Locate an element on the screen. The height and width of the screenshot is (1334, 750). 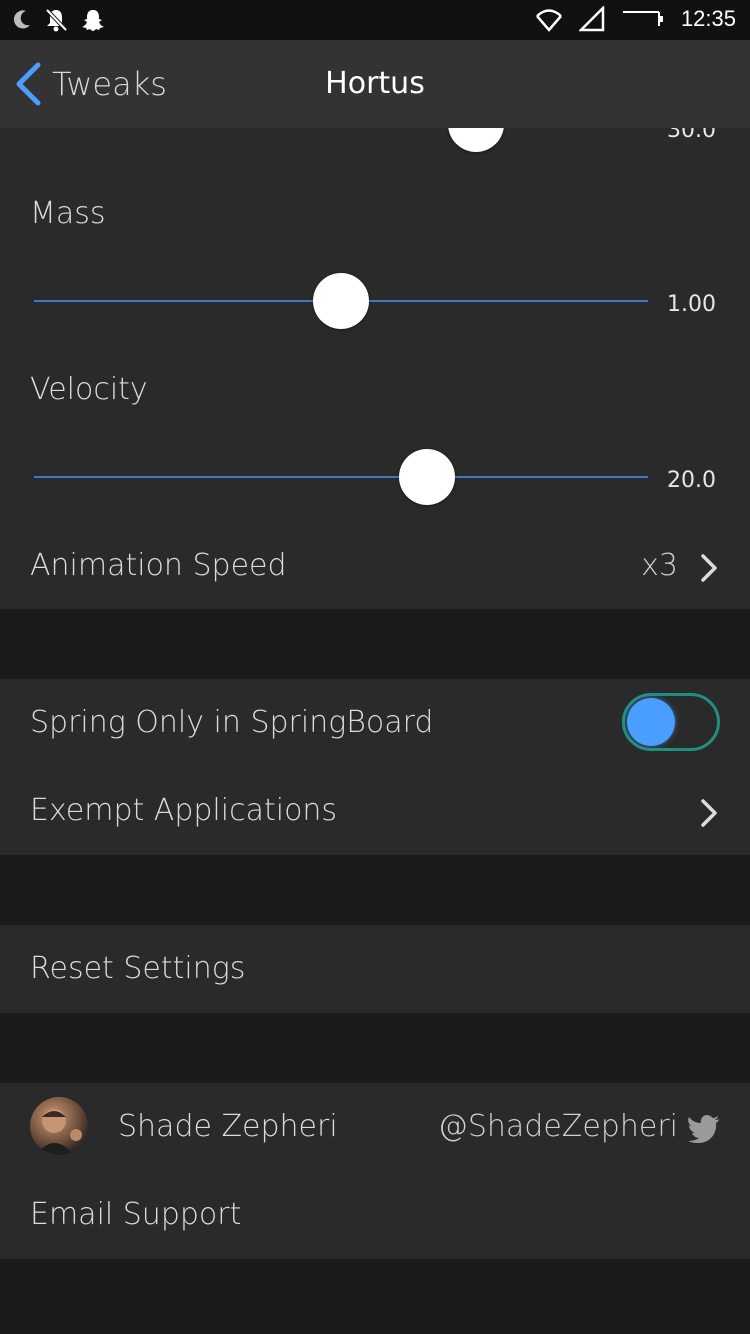
top-slider-value: 30.0 is located at coordinates (691, 135).